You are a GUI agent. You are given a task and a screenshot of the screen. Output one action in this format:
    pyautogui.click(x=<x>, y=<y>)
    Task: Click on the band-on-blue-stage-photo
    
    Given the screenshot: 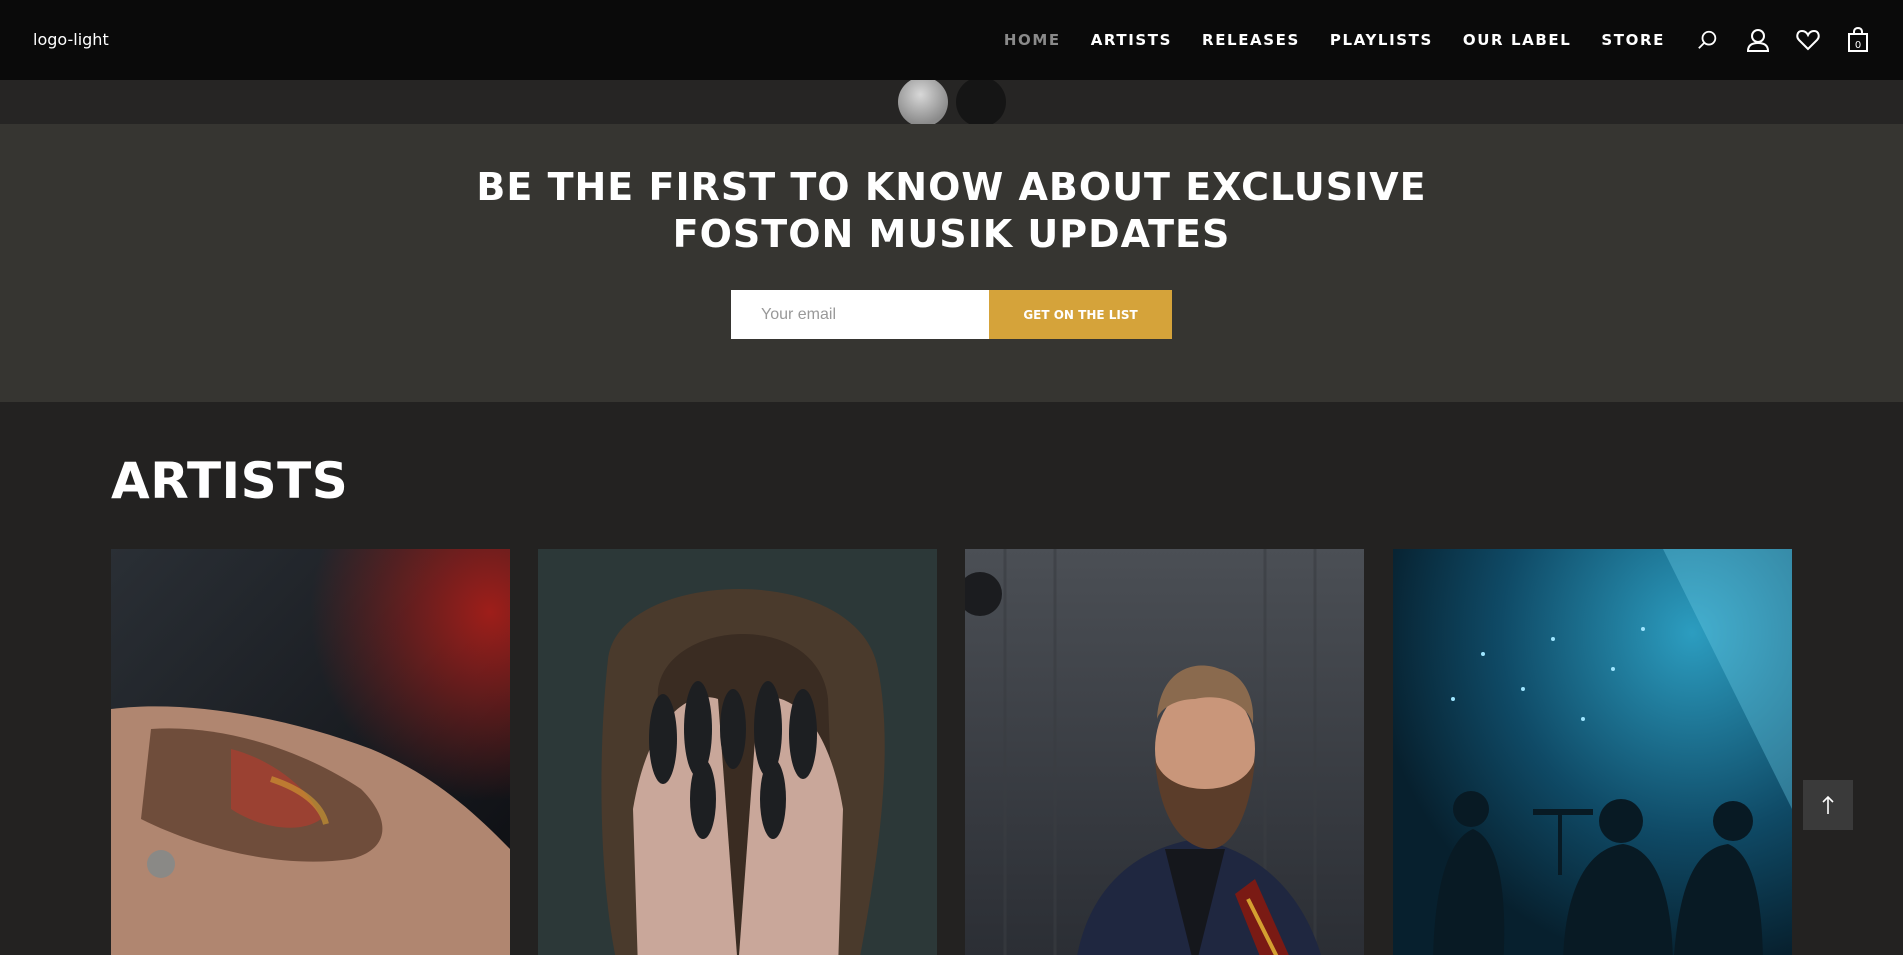 What is the action you would take?
    pyautogui.click(x=1592, y=752)
    